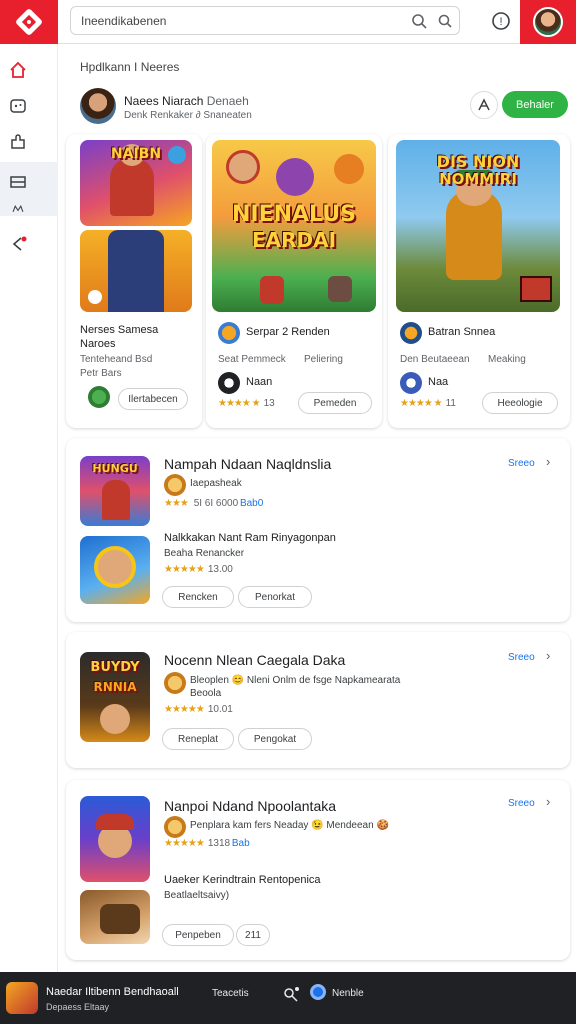 The image size is (576, 1024). Describe the element at coordinates (18, 69) in the screenshot. I see `home-icon` at that location.